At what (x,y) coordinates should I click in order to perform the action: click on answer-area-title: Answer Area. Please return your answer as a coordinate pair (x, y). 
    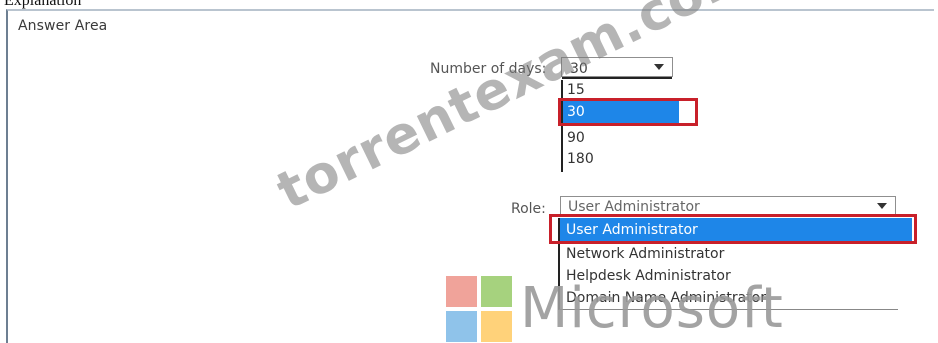
    Looking at the image, I should click on (63, 26).